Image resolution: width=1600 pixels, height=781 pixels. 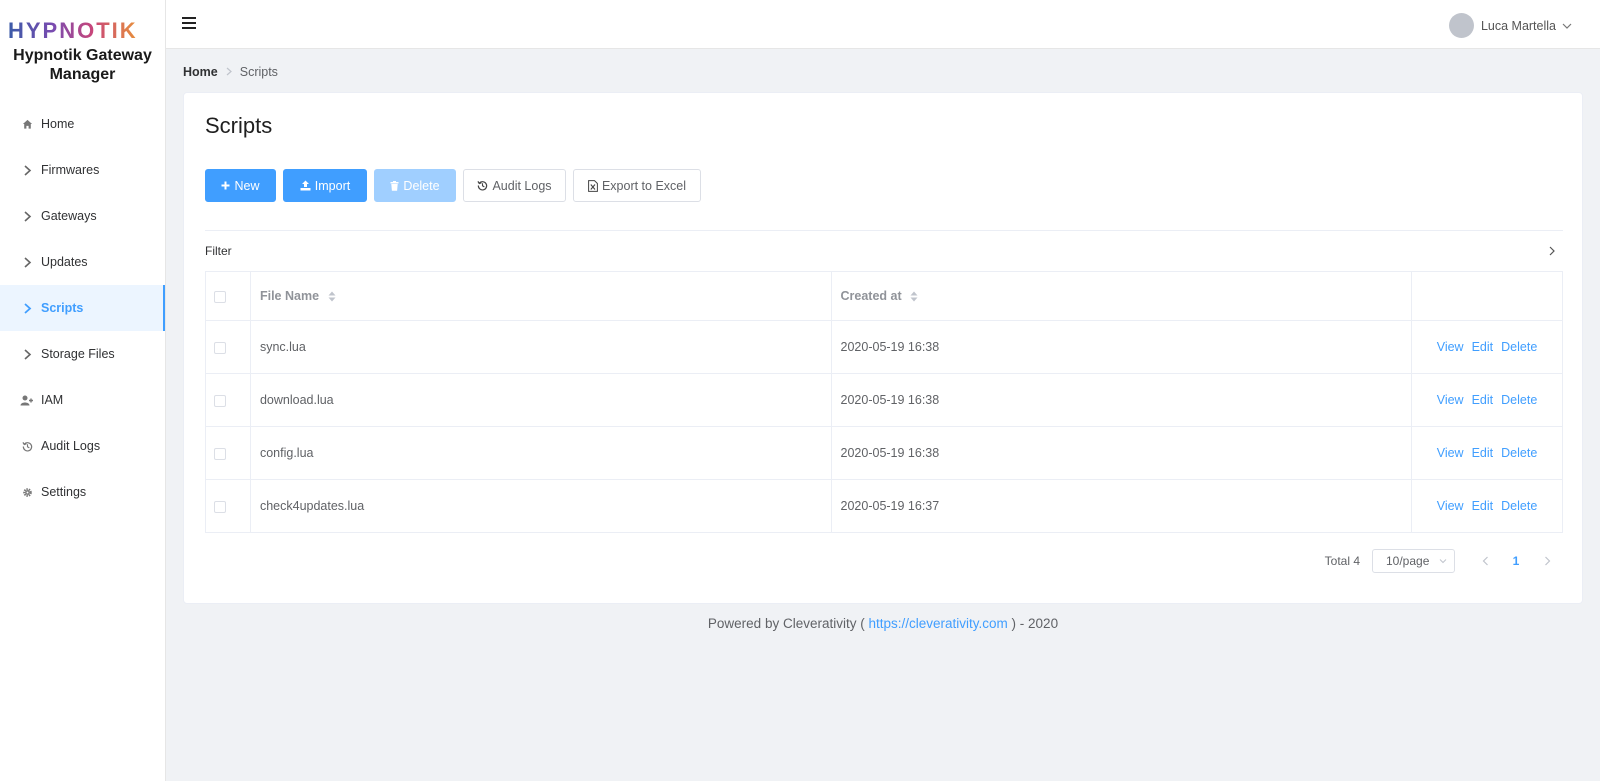 I want to click on user-plus-icon, so click(x=27, y=400).